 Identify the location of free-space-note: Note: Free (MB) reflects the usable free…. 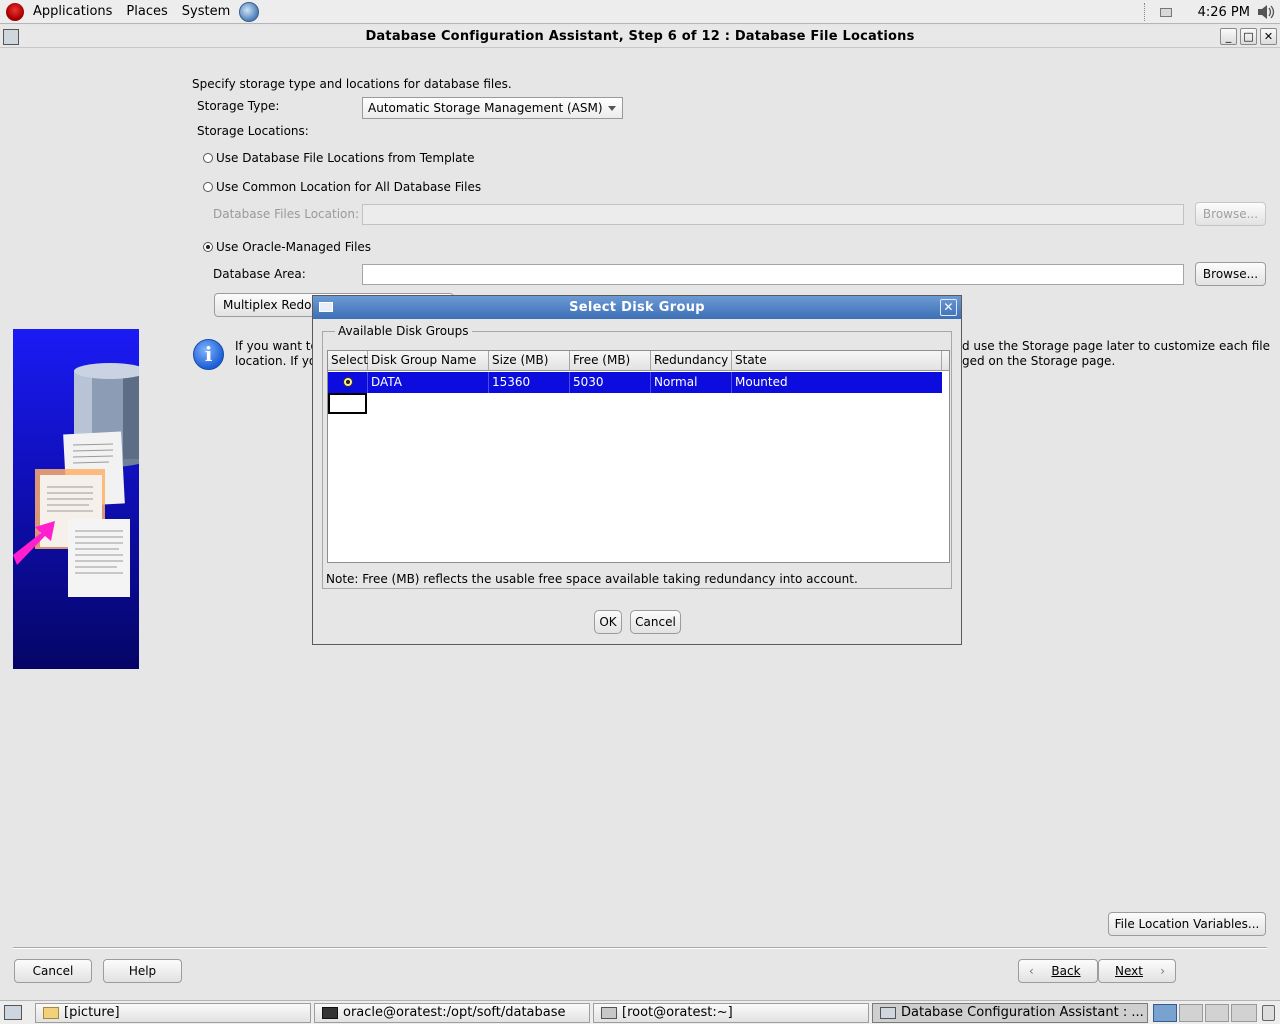
(592, 579).